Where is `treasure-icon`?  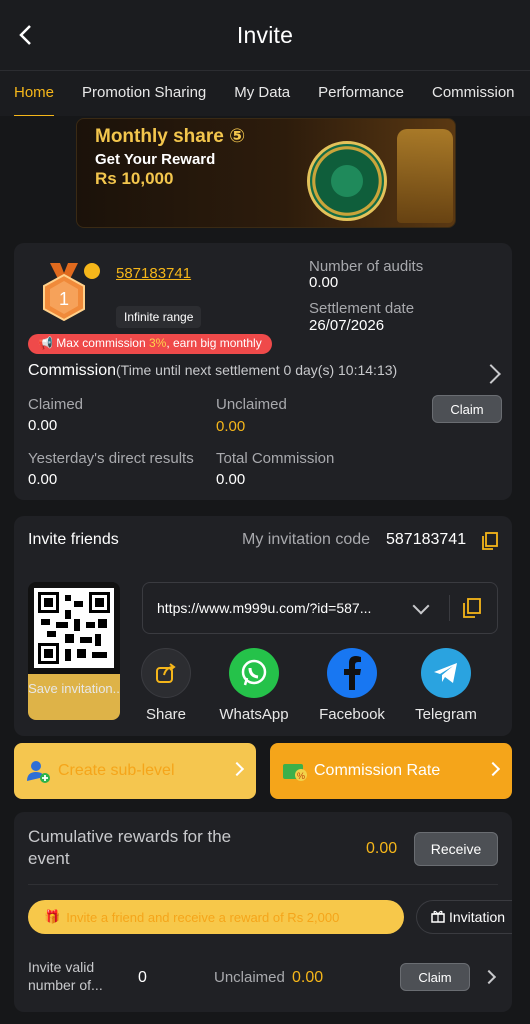
treasure-icon is located at coordinates (425, 176).